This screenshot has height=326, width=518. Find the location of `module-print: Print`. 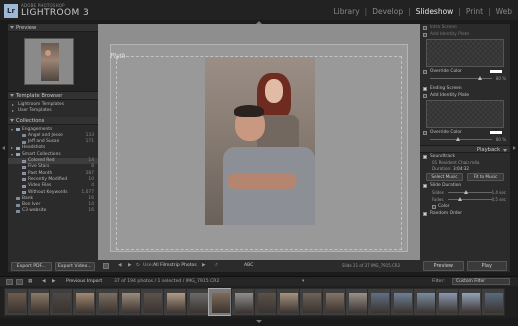

module-print: Print is located at coordinates (474, 11).